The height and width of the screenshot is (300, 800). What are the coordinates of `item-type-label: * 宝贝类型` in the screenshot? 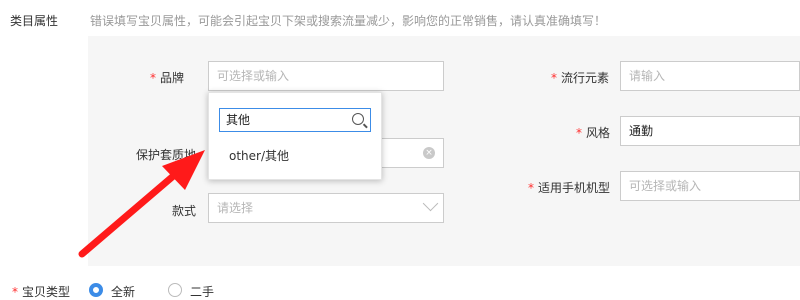 It's located at (41, 292).